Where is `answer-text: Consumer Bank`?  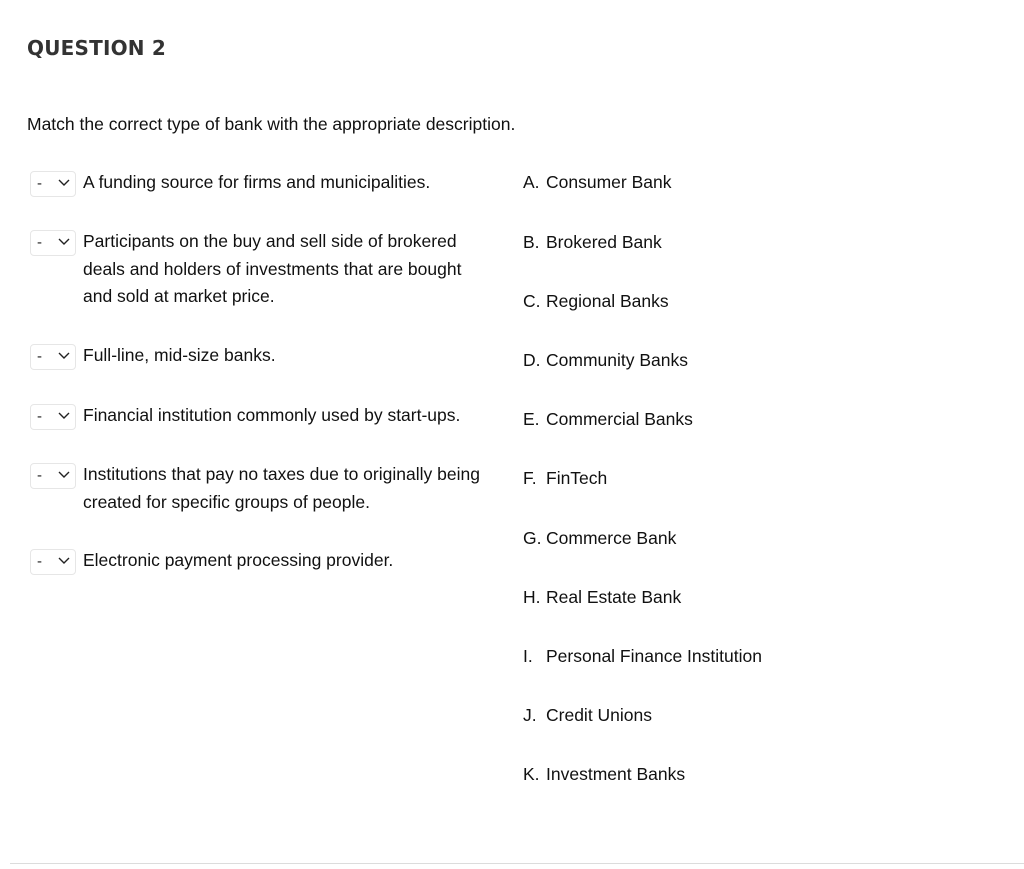
answer-text: Consumer Bank is located at coordinates (609, 182).